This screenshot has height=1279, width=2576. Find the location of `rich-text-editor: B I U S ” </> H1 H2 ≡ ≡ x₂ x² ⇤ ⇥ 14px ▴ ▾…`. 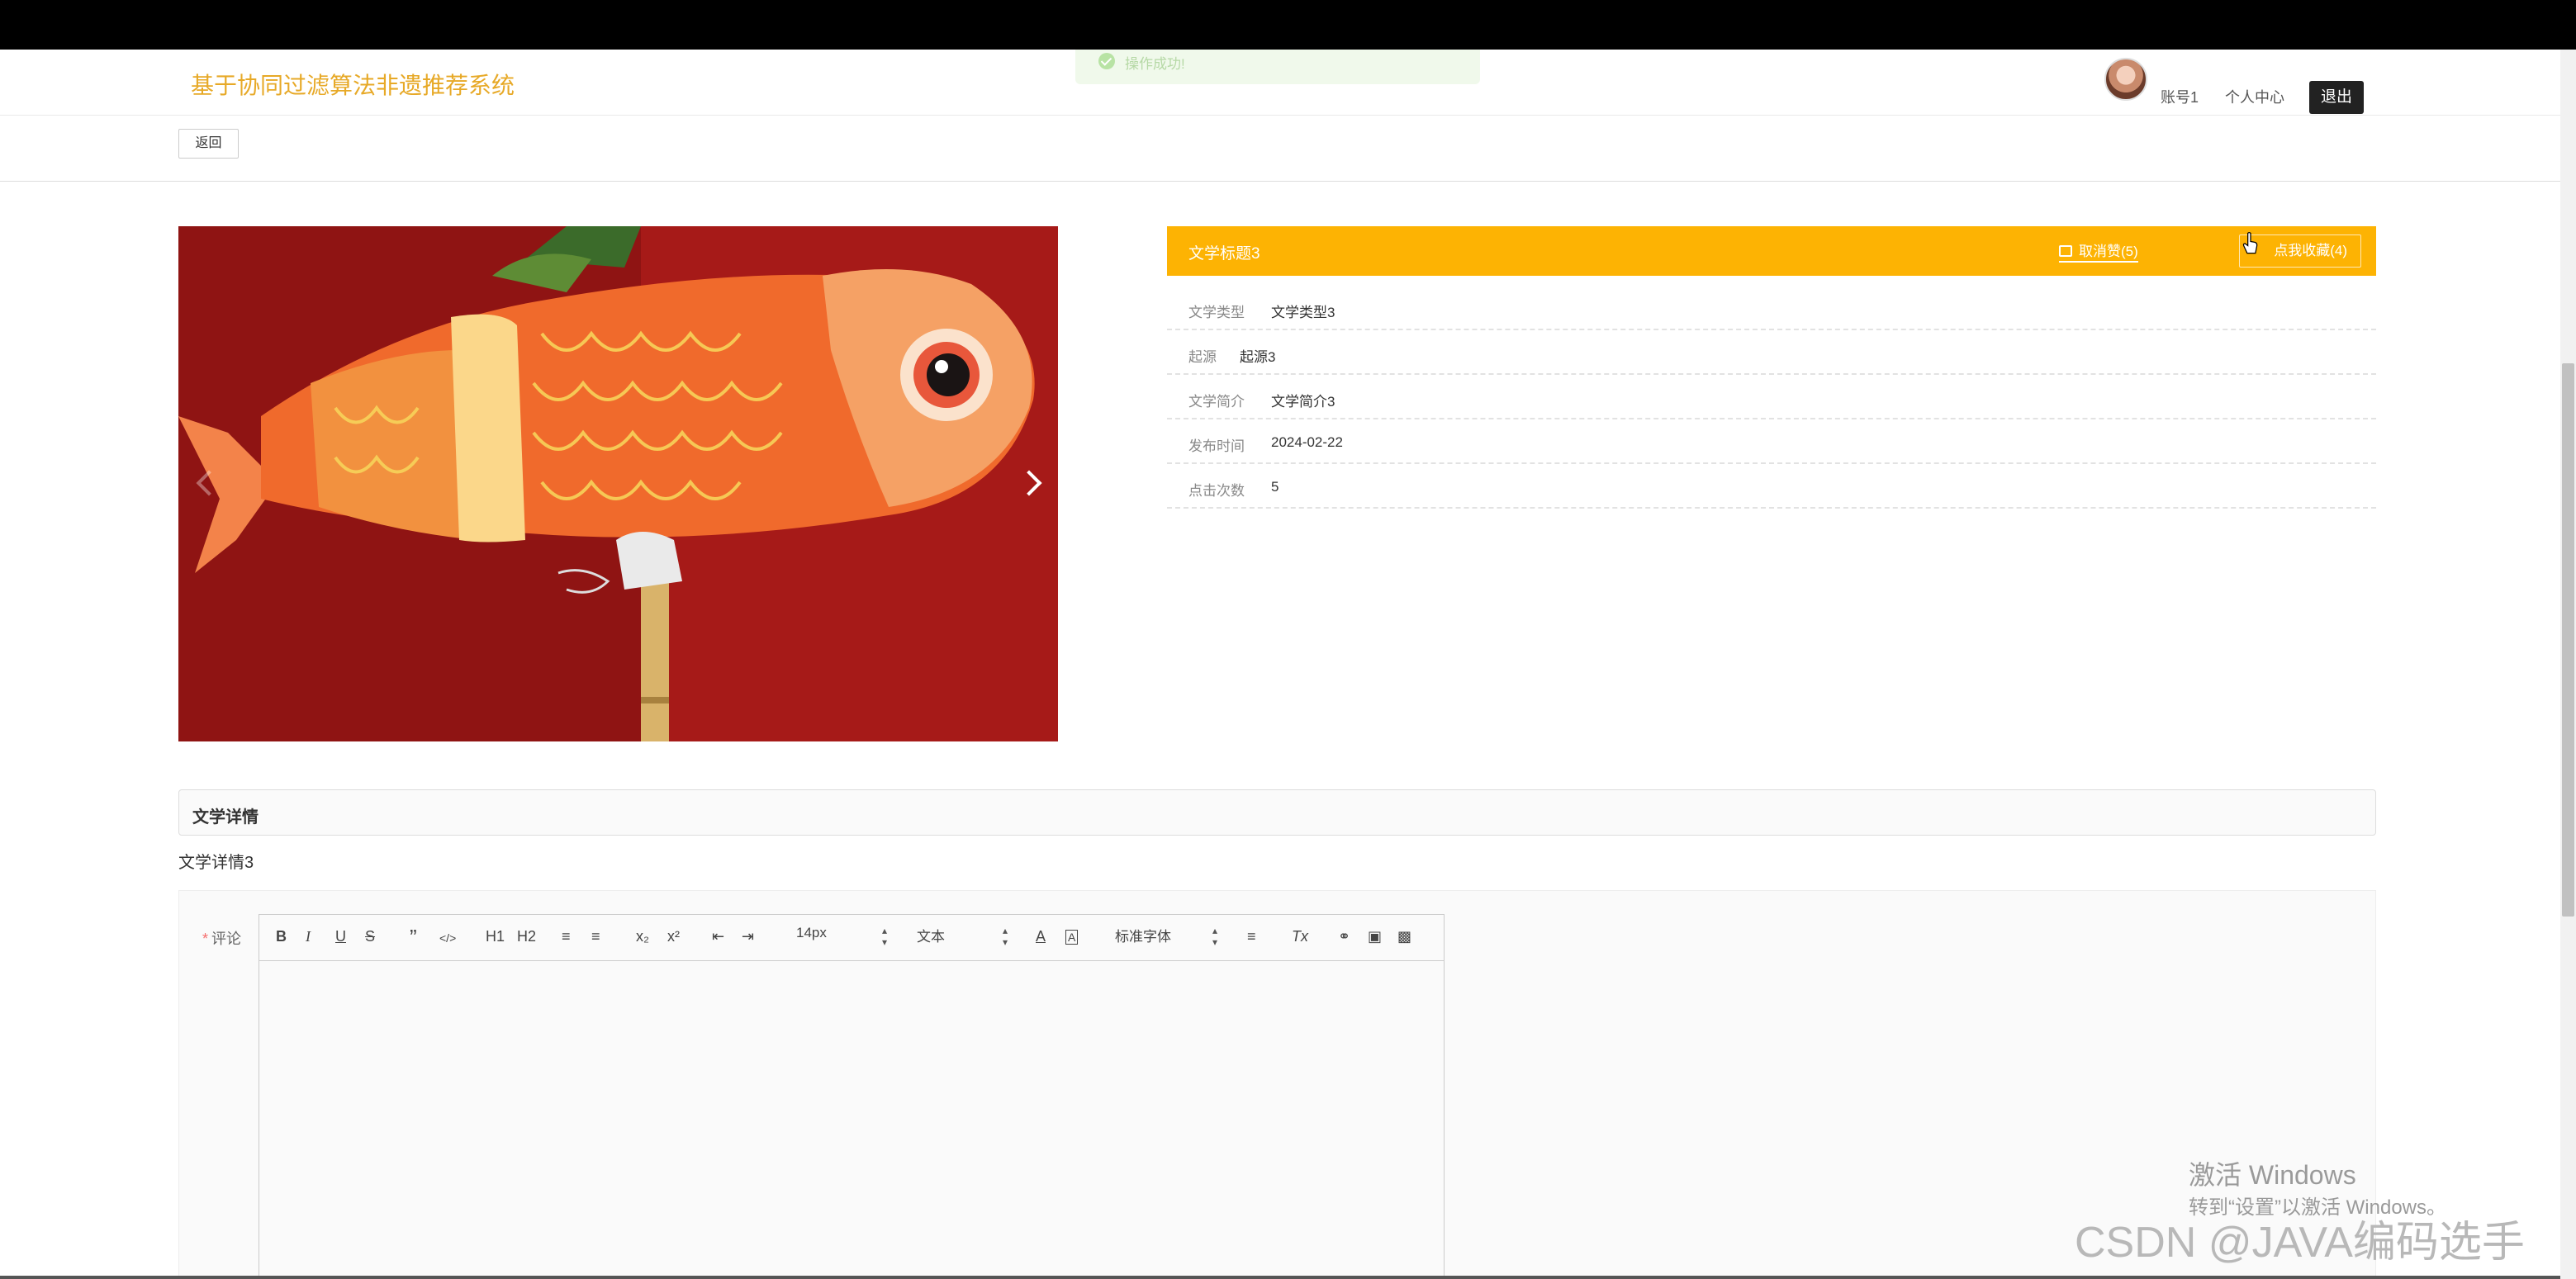

rich-text-editor: B I U S ” </> H1 H2 ≡ ≡ x₂ x² ⇤ ⇥ 14px ▴ ▾… is located at coordinates (852, 1096).